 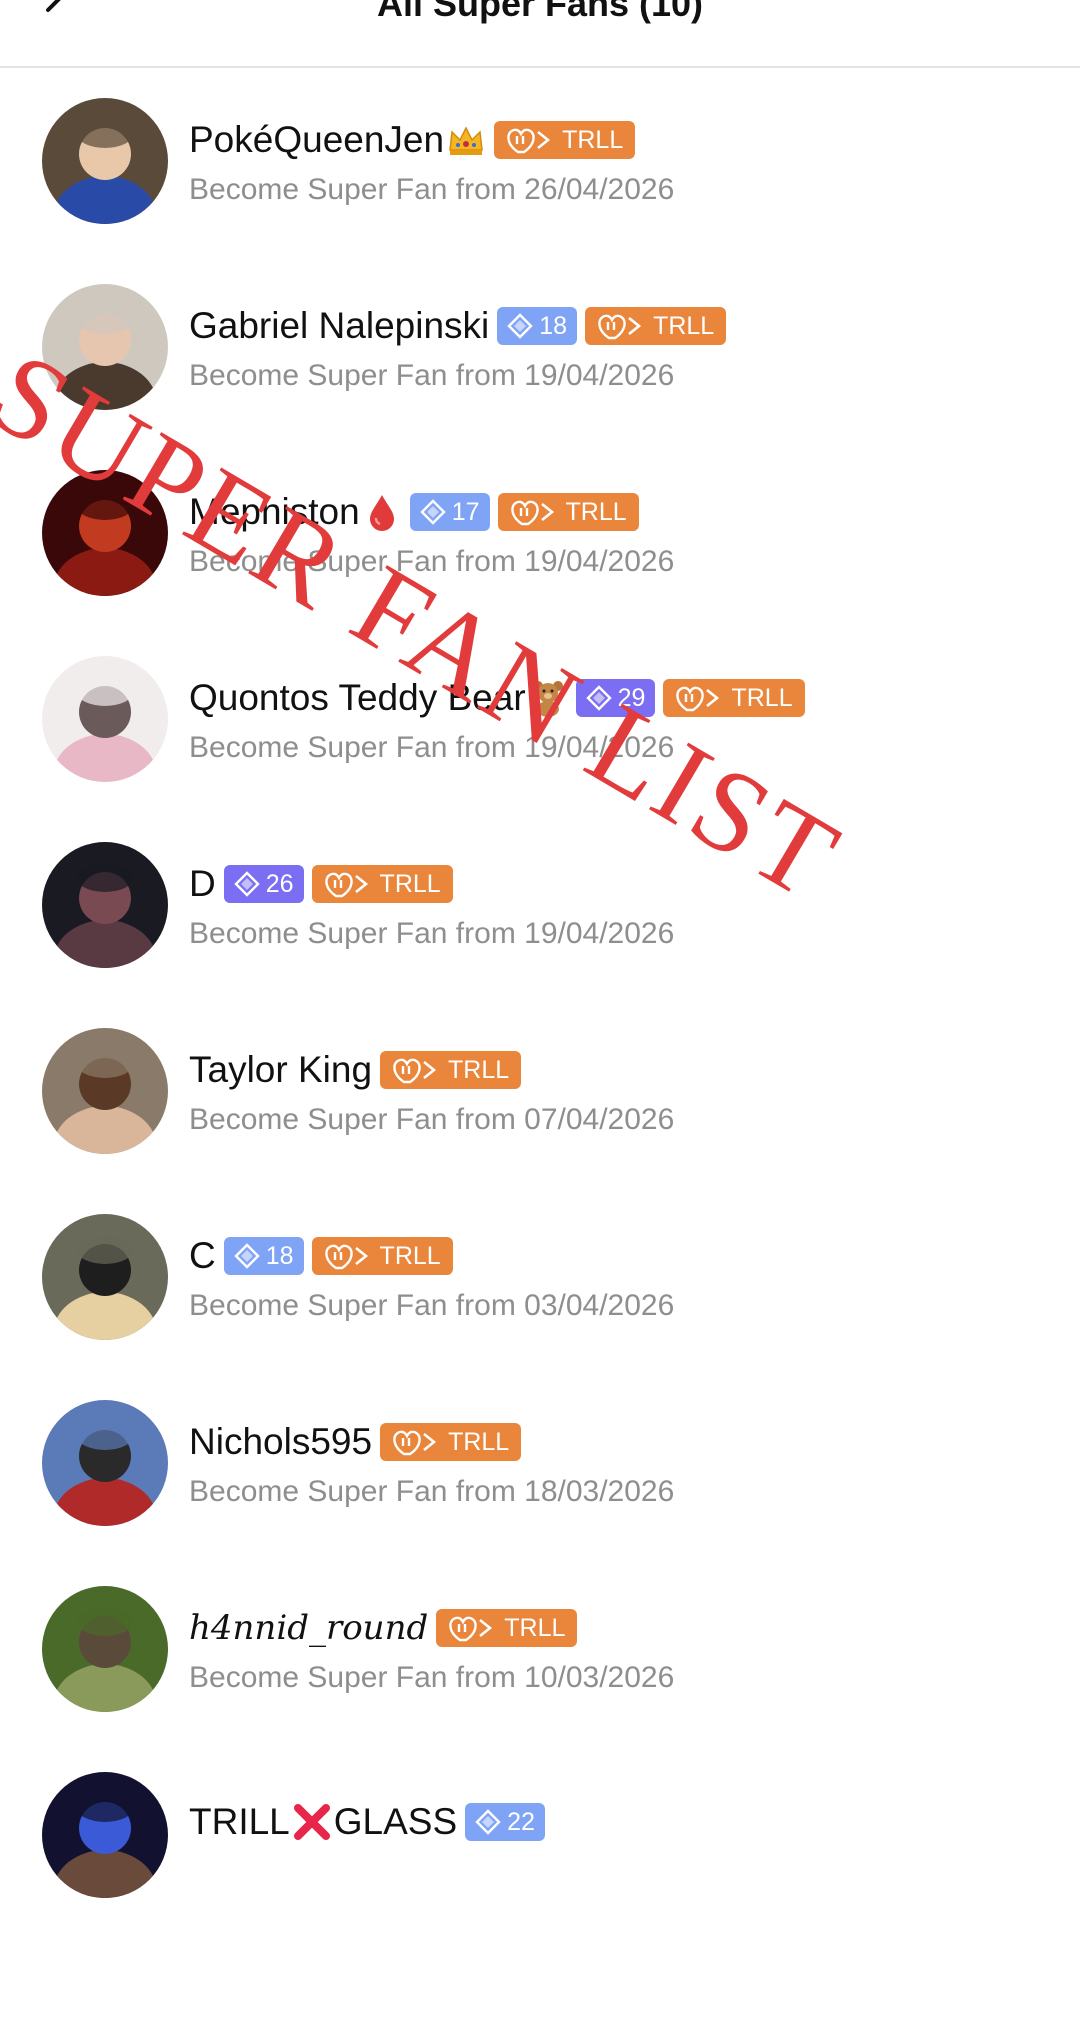 What do you see at coordinates (395, 1821) in the screenshot?
I see `fan-name-suffix: GLASS` at bounding box center [395, 1821].